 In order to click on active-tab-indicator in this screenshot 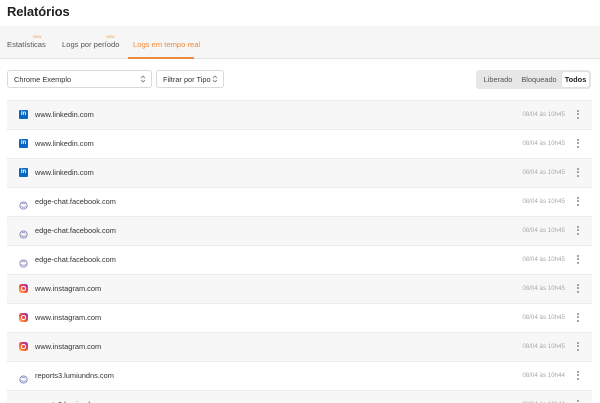, I will do `click(161, 58)`.